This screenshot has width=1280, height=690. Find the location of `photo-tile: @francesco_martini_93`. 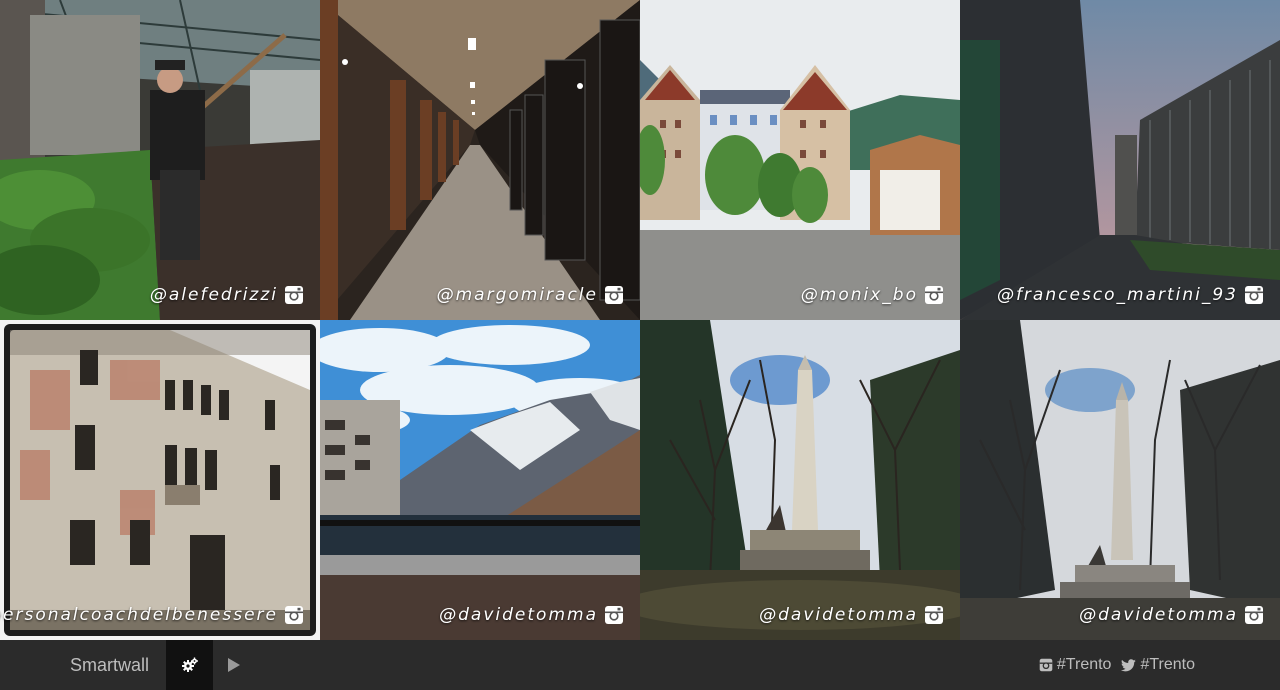

photo-tile: @francesco_martini_93 is located at coordinates (1120, 160).